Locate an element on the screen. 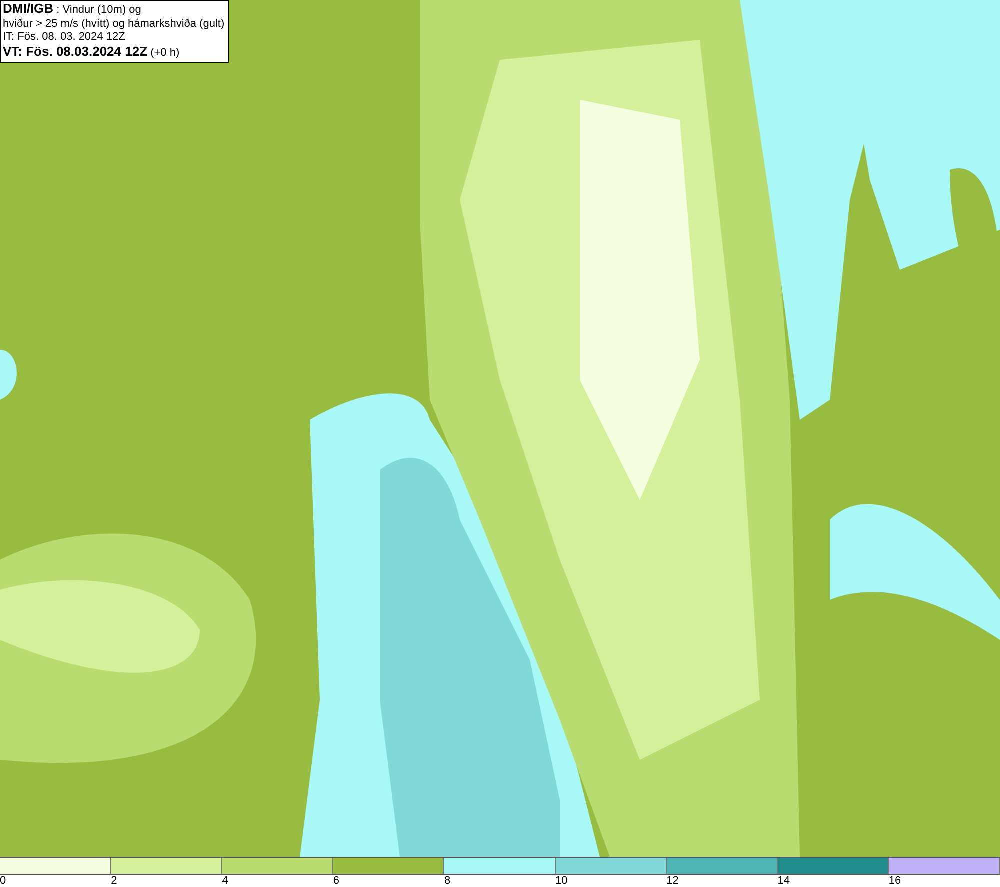 The height and width of the screenshot is (887, 1000). legend-label: 12 is located at coordinates (672, 881).